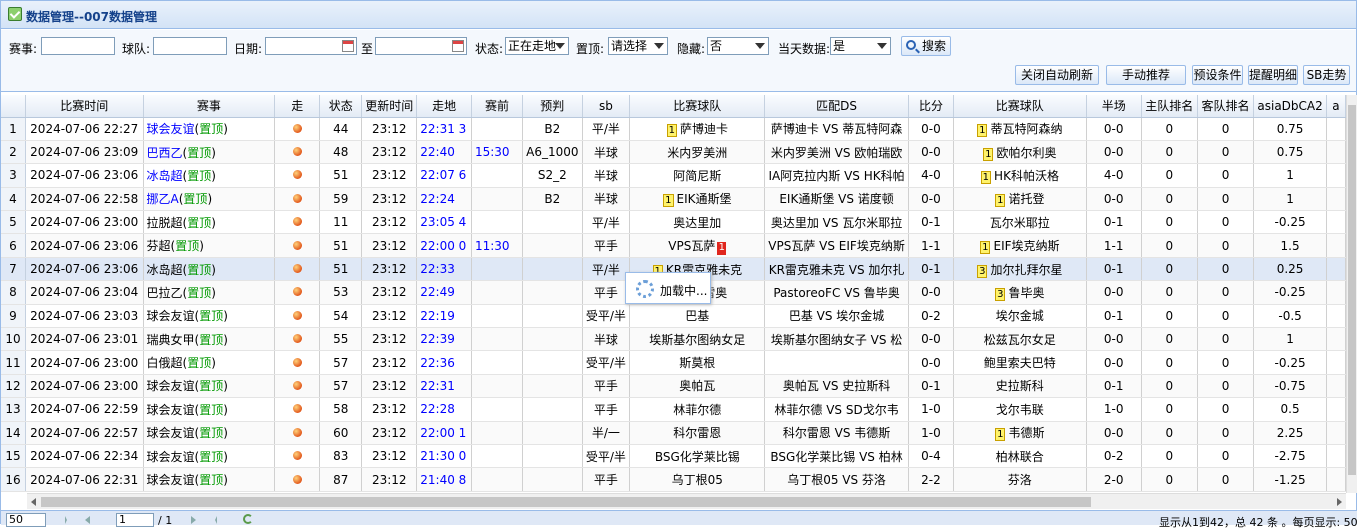  I want to click on match-input, so click(78, 46).